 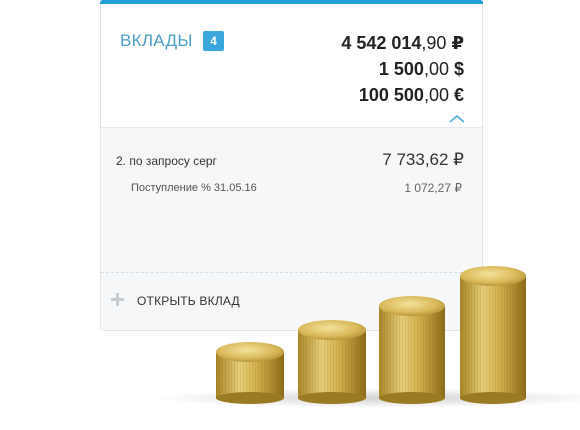 What do you see at coordinates (433, 188) in the screenshot?
I see `transaction-amount: 1 072,27 ₽` at bounding box center [433, 188].